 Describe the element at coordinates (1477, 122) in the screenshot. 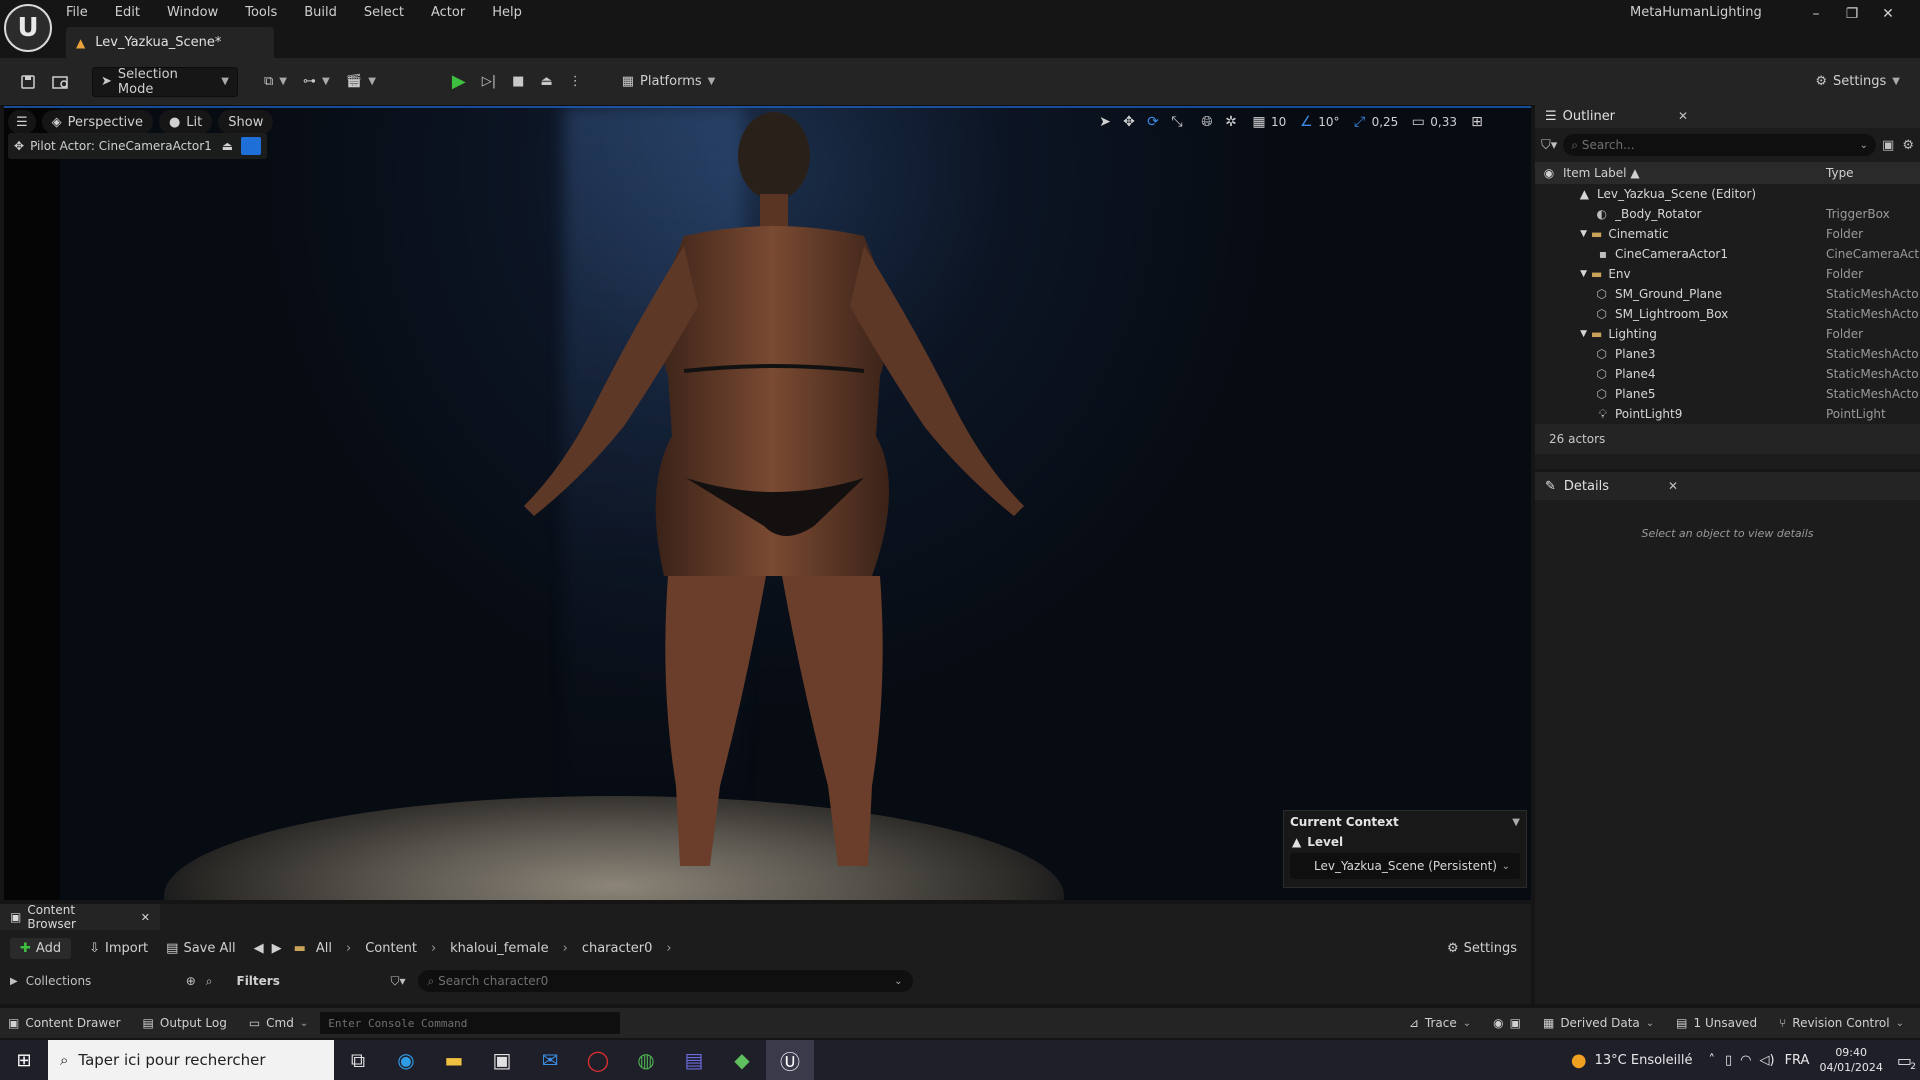

I see `maximize-viewport-icon: ⊞` at that location.